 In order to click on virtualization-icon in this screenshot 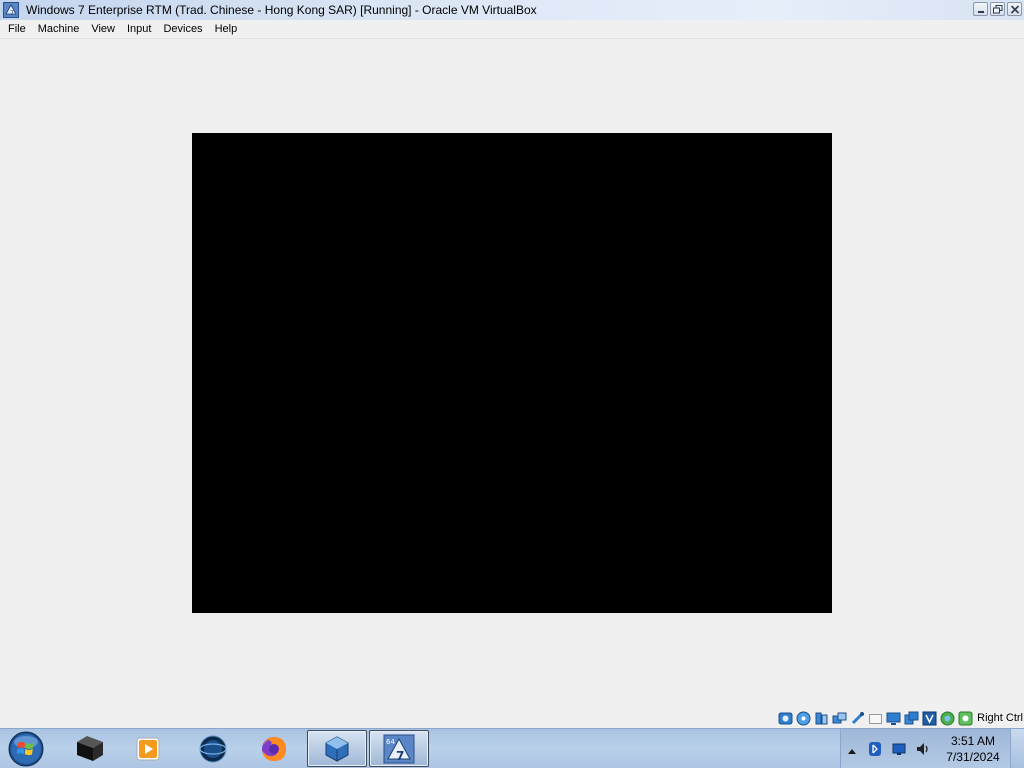, I will do `click(947, 718)`.